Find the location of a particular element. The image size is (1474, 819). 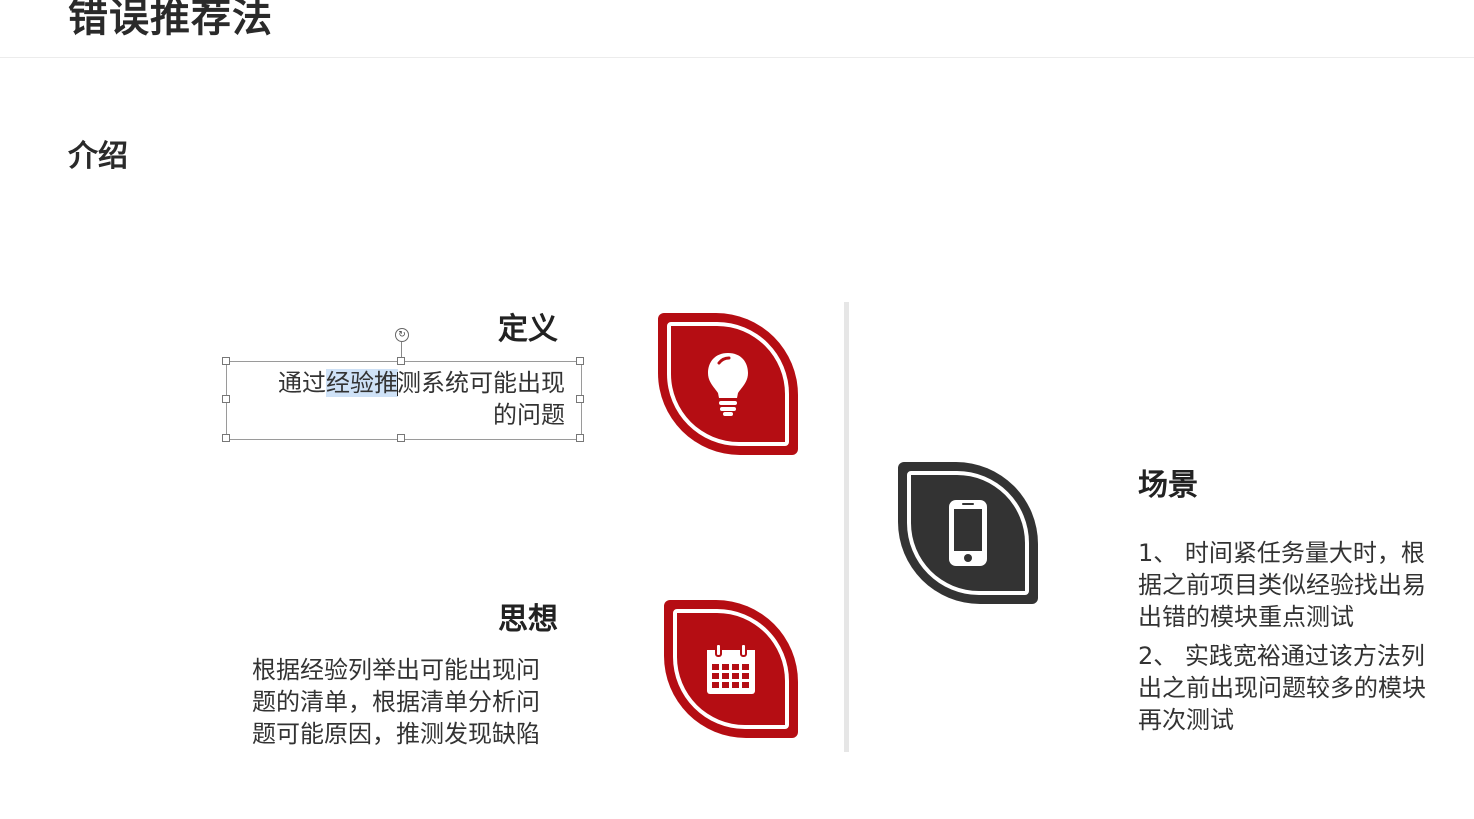

idea-line-3: 题可能原因，推测发现缺陷 is located at coordinates (396, 734).